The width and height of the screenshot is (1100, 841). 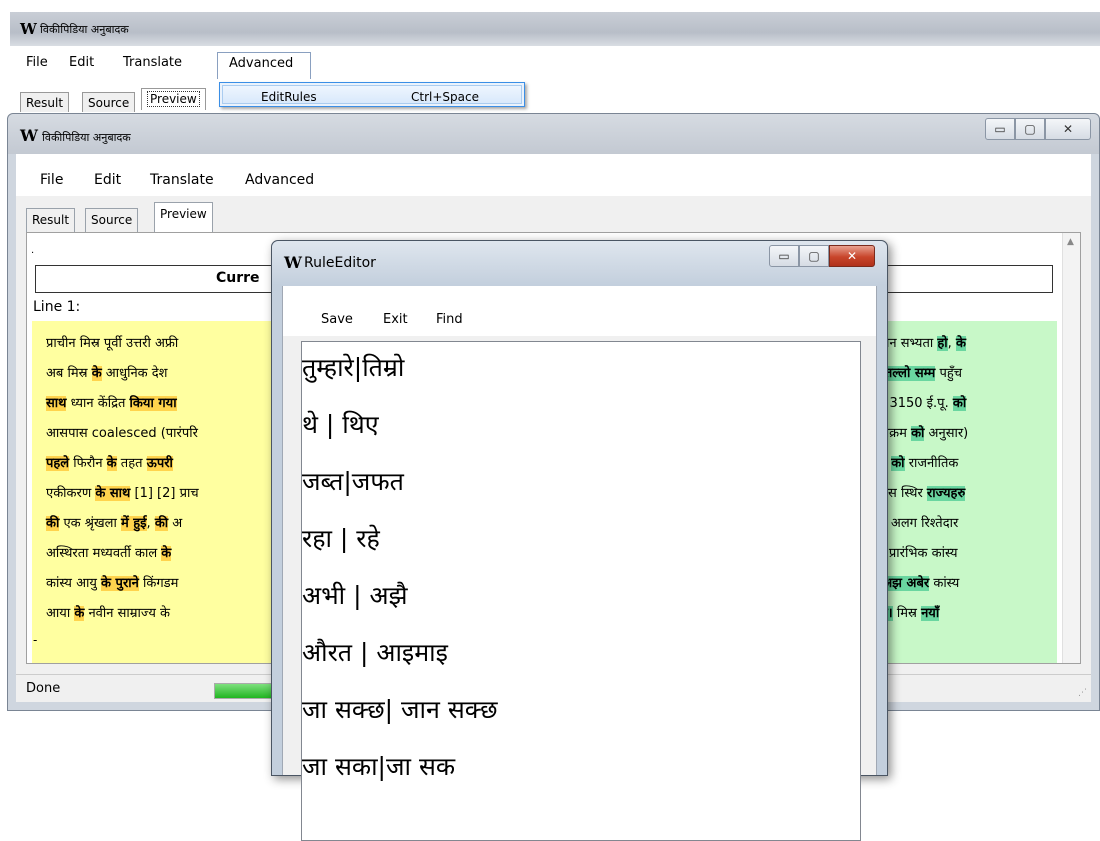 I want to click on text-fragment: मिस्र, so click(x=907, y=613).